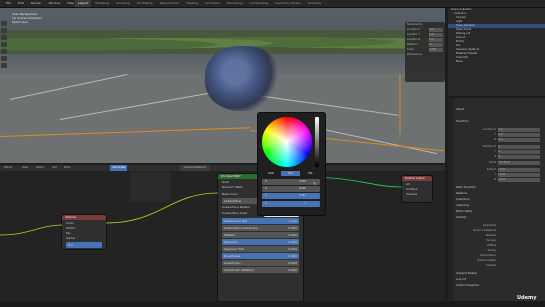  Describe the element at coordinates (498, 241) in the screenshot. I see `visibility-checkbox: Camera` at that location.